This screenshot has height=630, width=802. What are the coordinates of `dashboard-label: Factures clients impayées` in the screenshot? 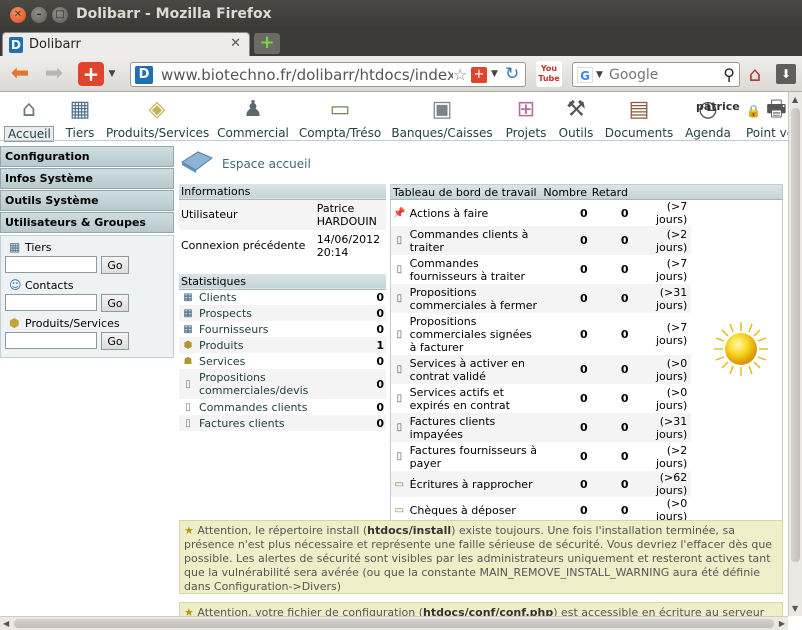 It's located at (475, 427).